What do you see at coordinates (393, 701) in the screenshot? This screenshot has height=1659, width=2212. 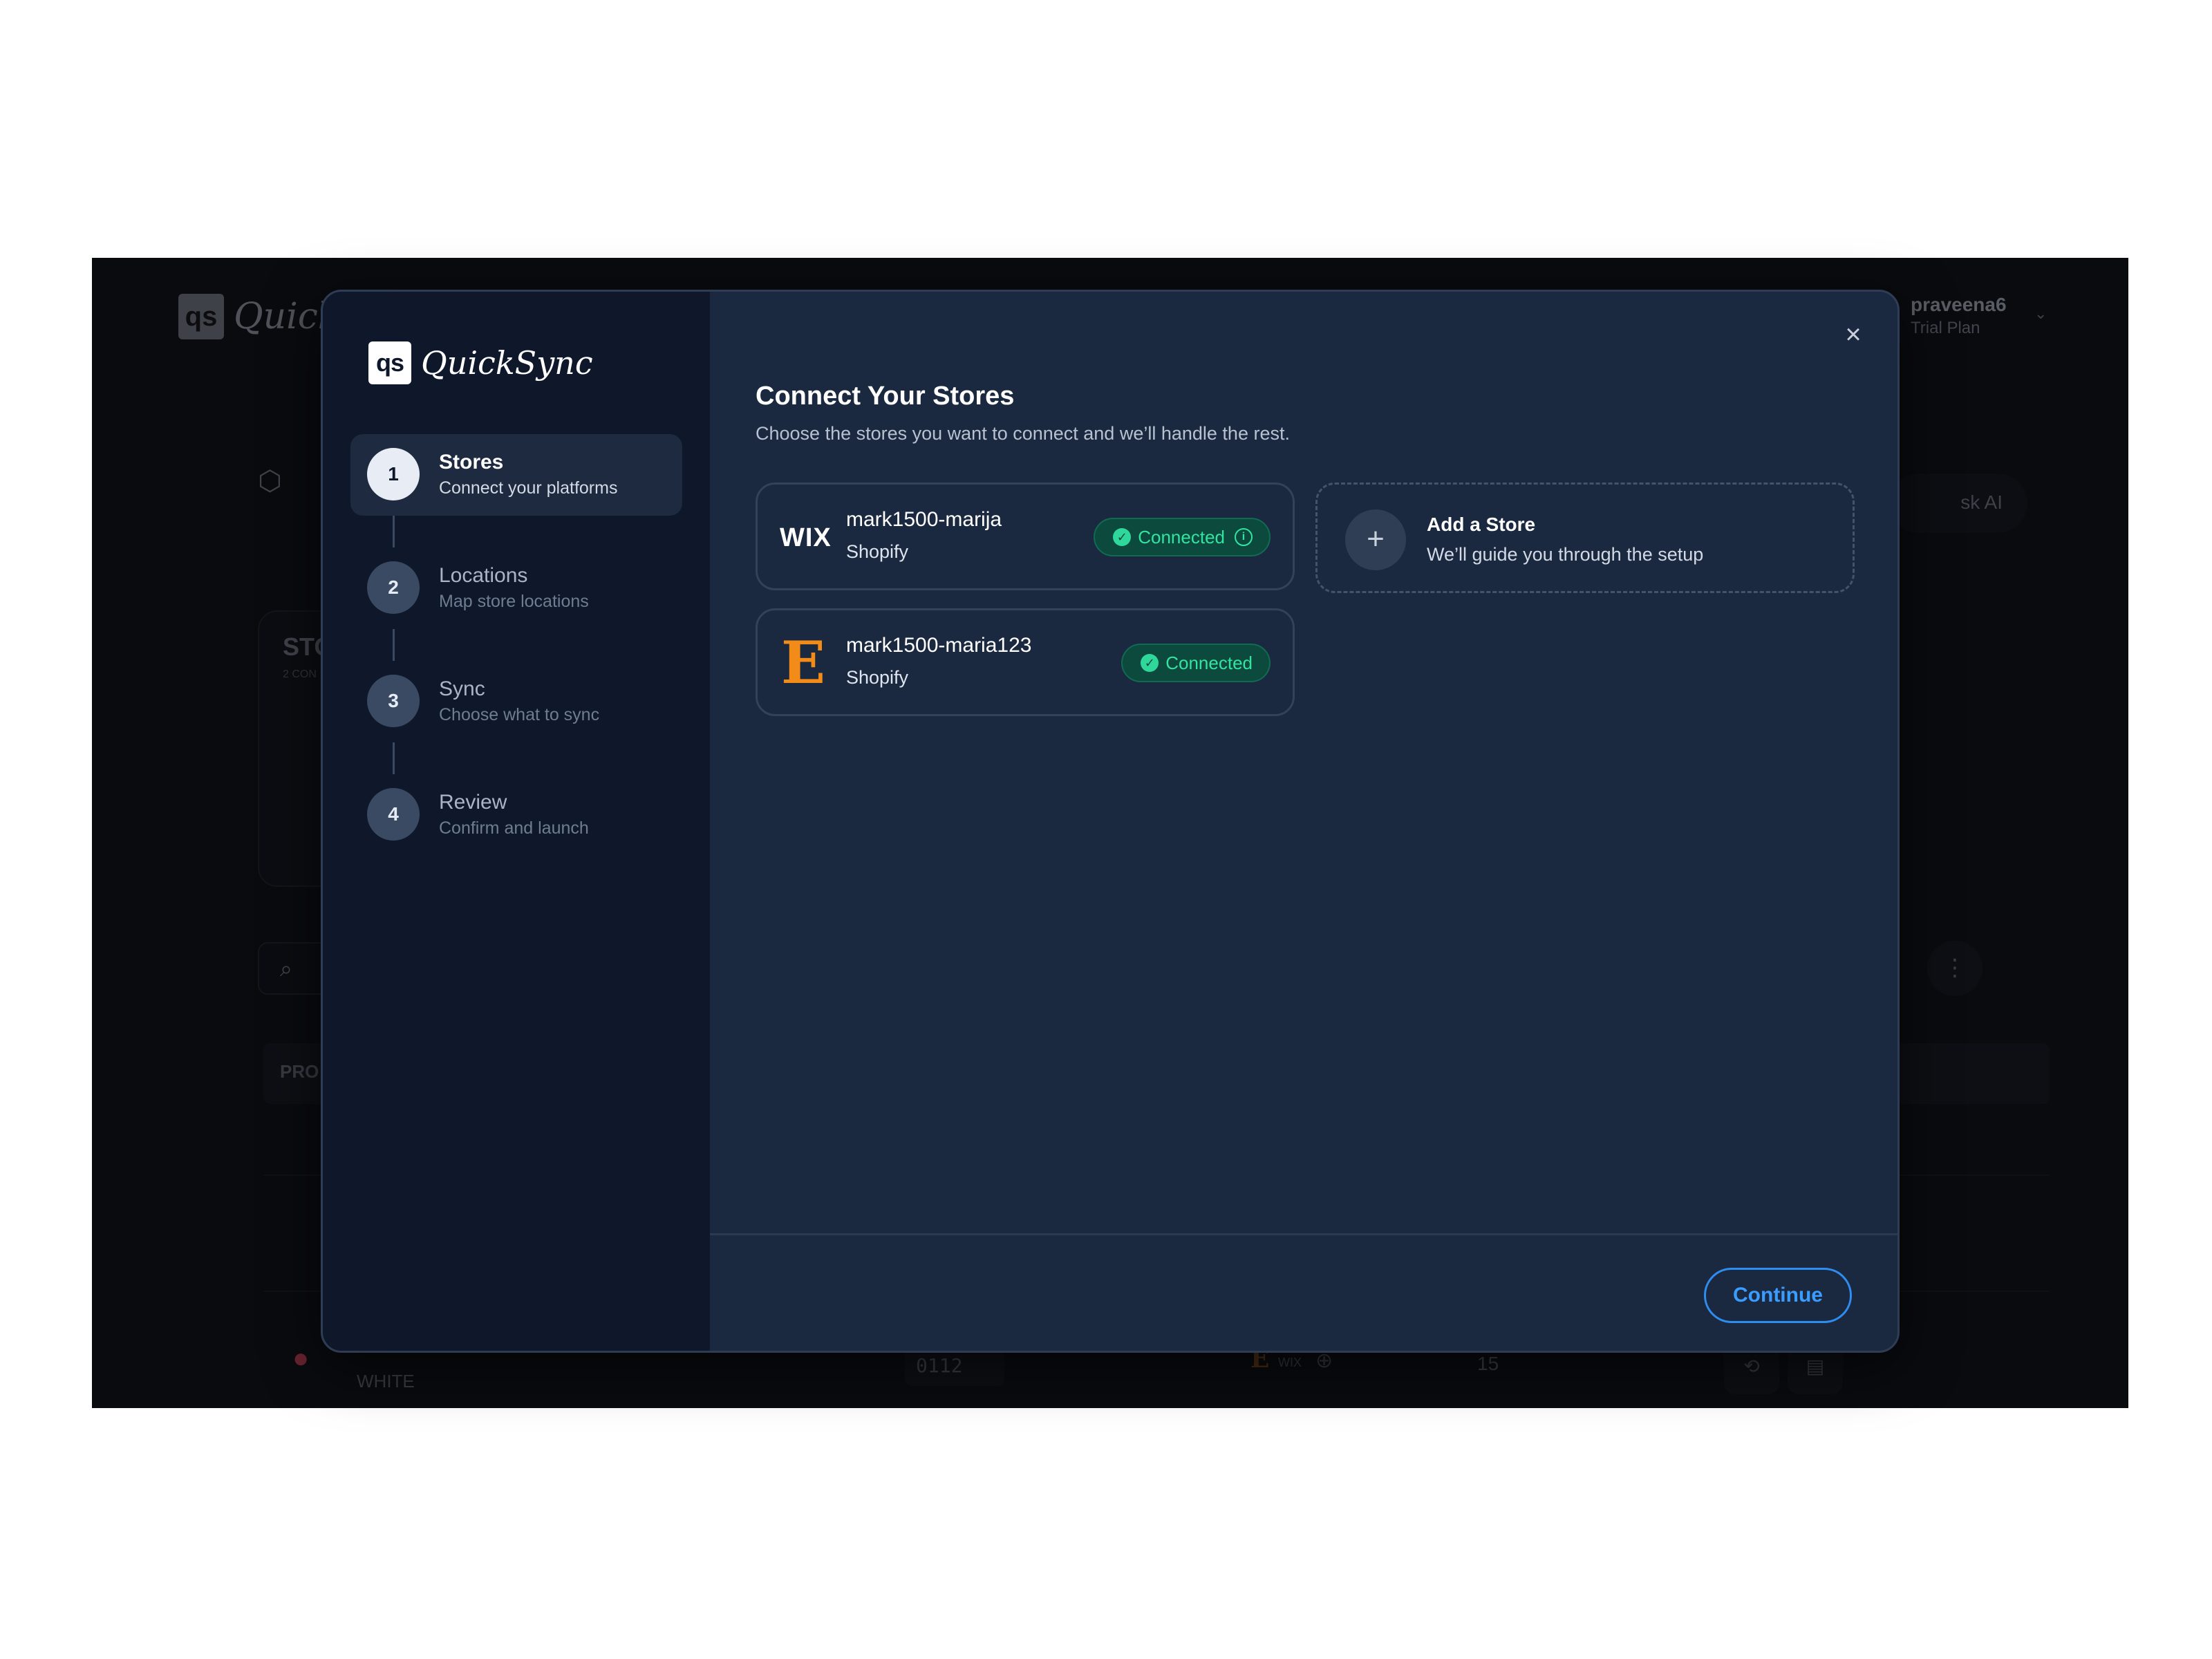 I see `step-number: 3` at bounding box center [393, 701].